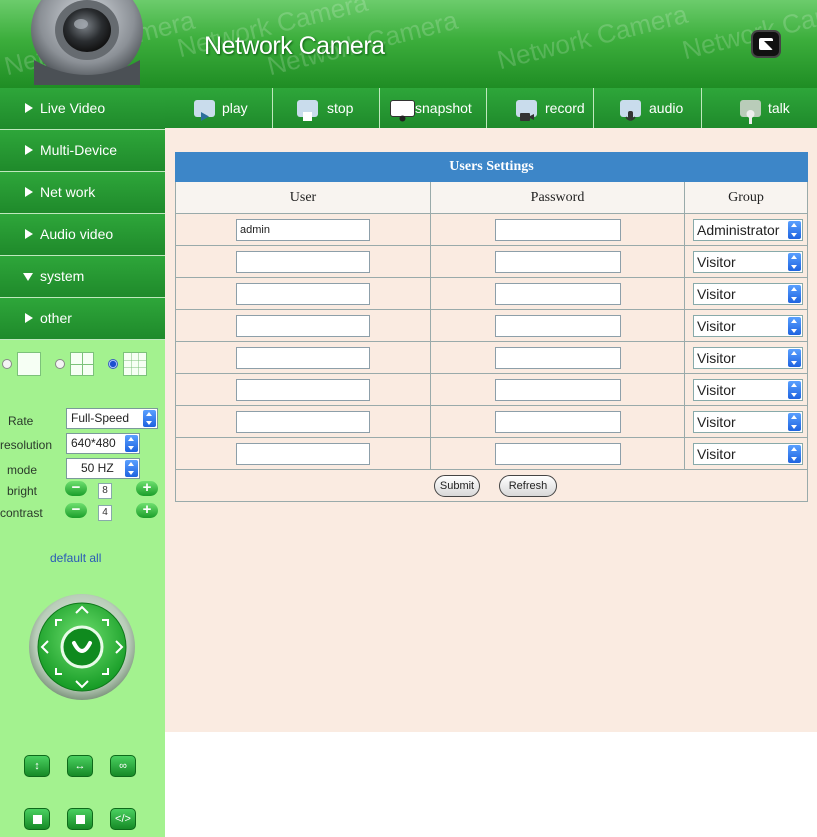 The width and height of the screenshot is (817, 837). I want to click on vertical-flip-button: ↕, so click(37, 766).